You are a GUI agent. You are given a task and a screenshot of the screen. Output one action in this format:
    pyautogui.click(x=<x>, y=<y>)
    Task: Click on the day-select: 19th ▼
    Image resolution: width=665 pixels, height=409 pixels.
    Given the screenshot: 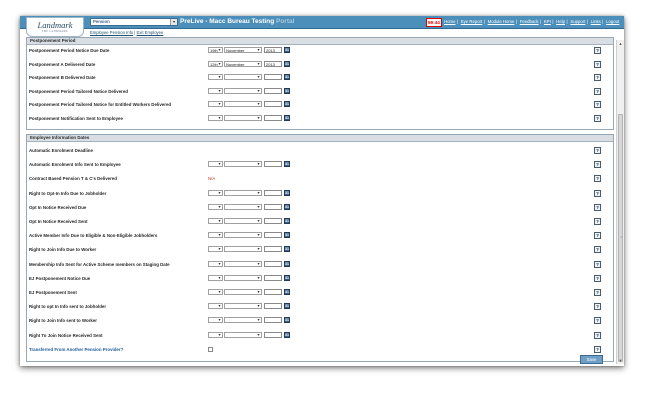 What is the action you would take?
    pyautogui.click(x=215, y=50)
    